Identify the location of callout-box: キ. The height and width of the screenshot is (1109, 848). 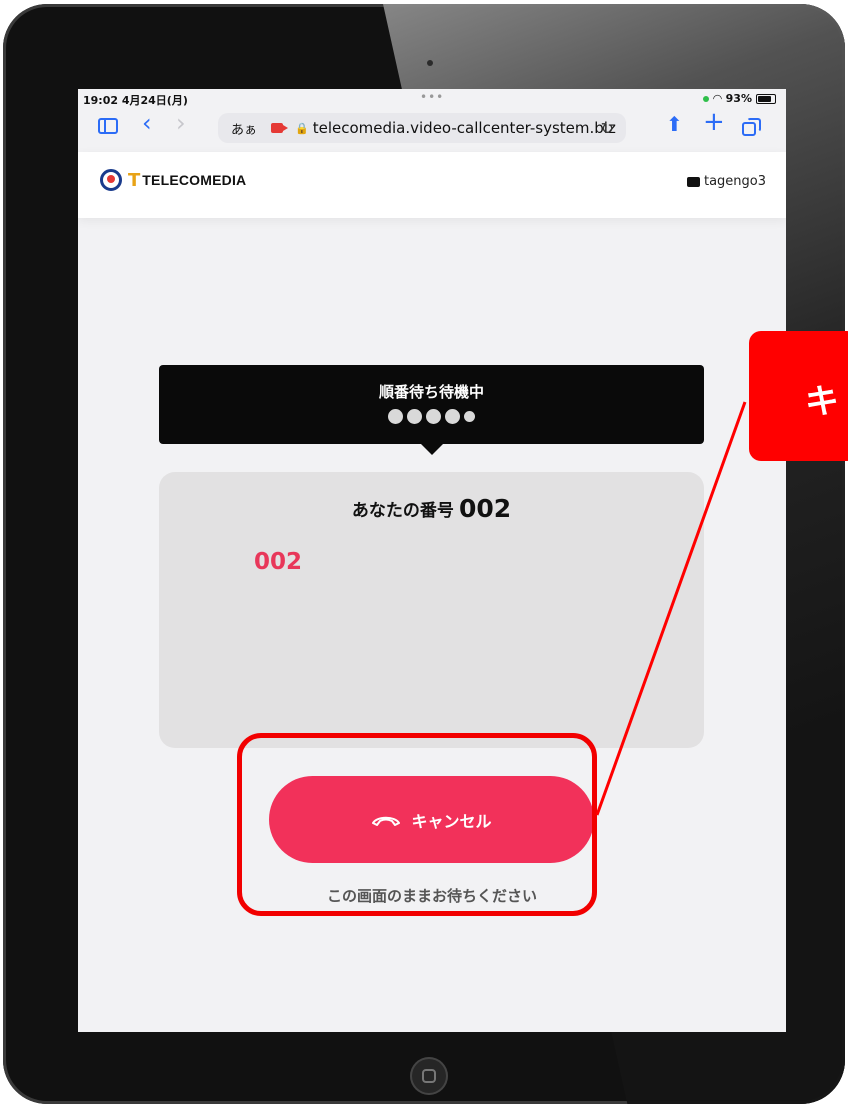
(798, 396).